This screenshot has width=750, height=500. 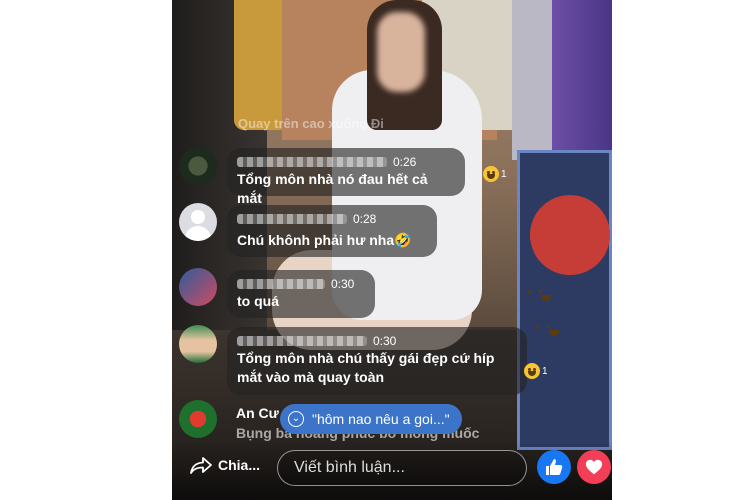 What do you see at coordinates (311, 123) in the screenshot?
I see `faded-comment: Quay trên cao xuống Đi` at bounding box center [311, 123].